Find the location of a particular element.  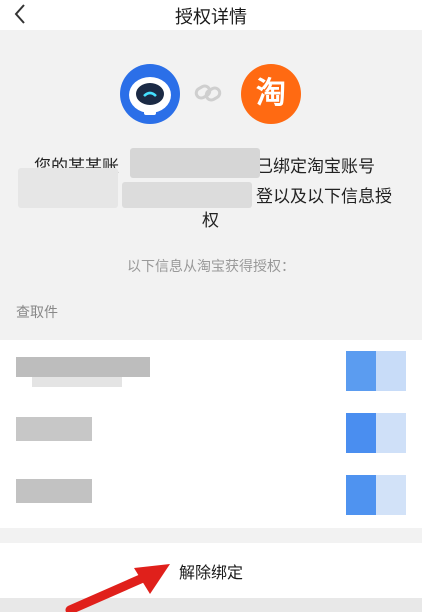

taobao-icon: 淘 is located at coordinates (271, 94).